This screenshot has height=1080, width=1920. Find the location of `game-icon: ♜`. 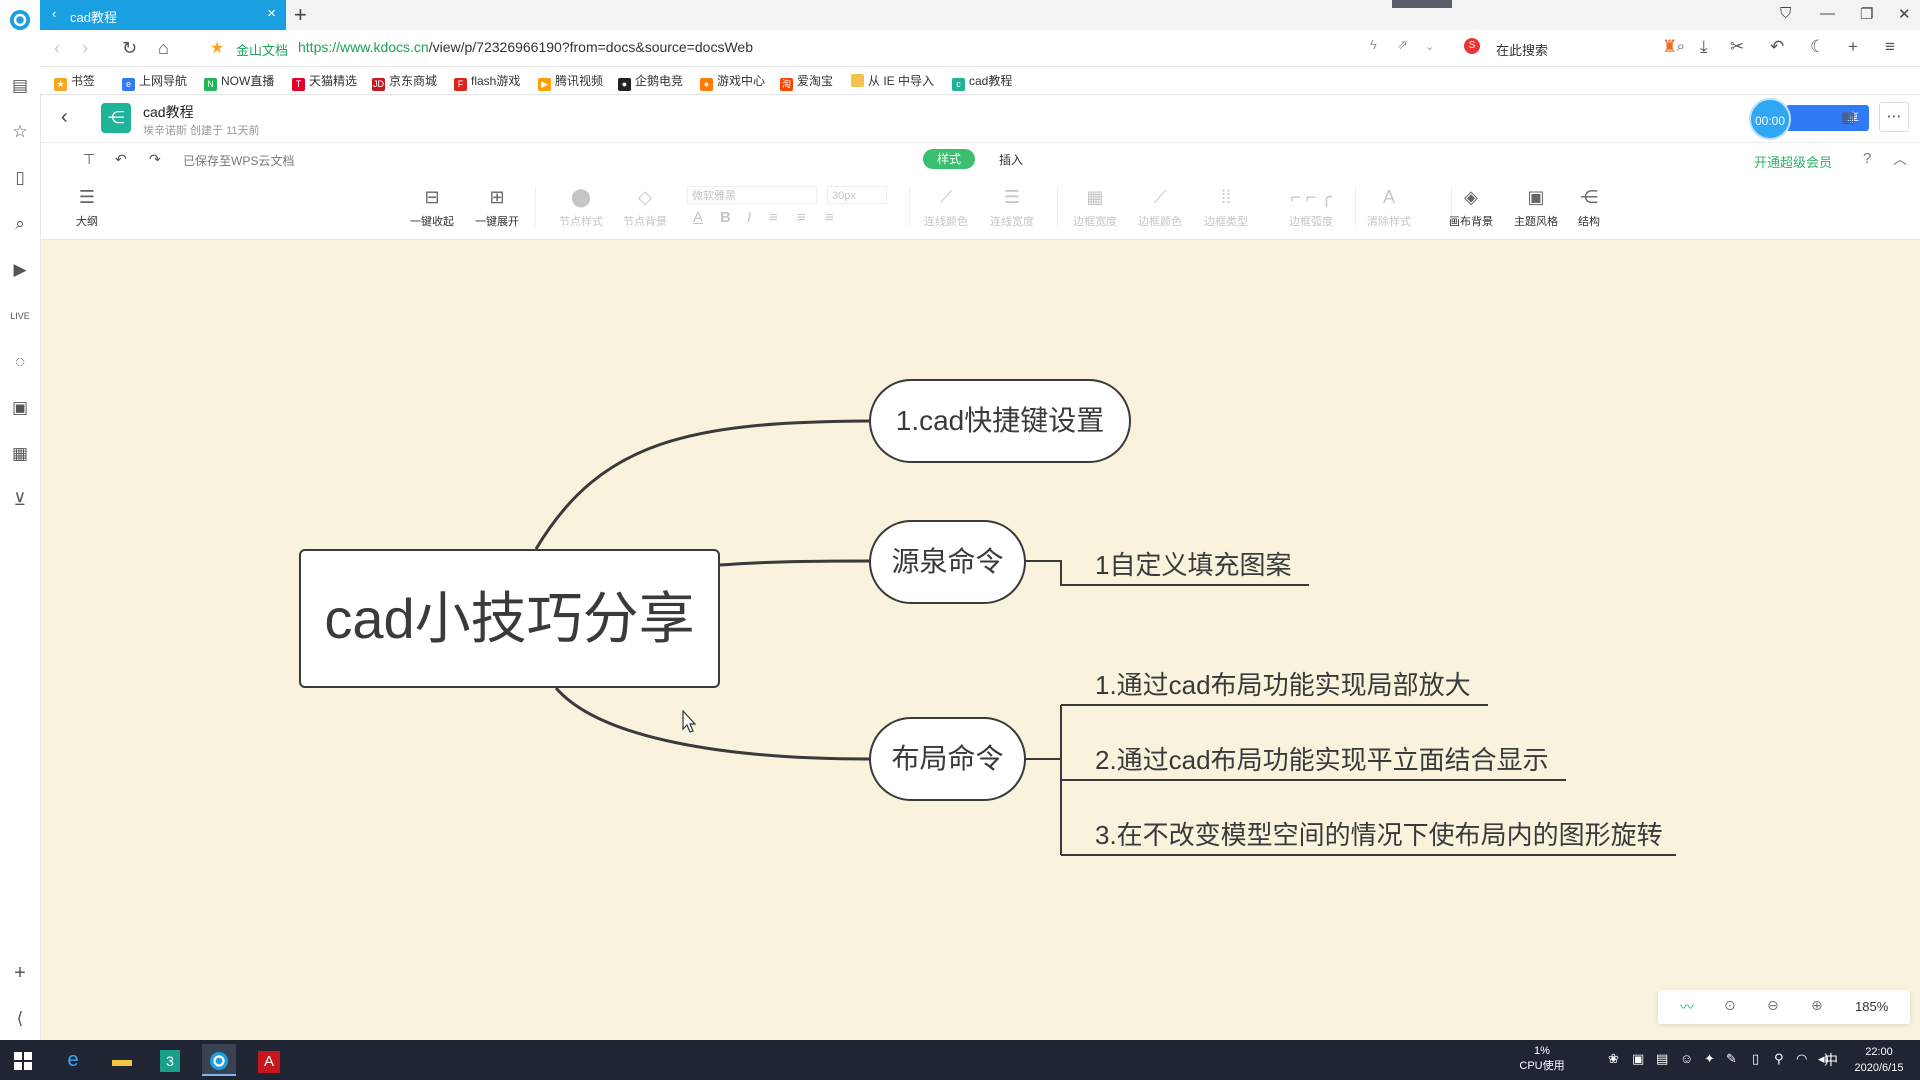

game-icon: ♜ is located at coordinates (1669, 47).